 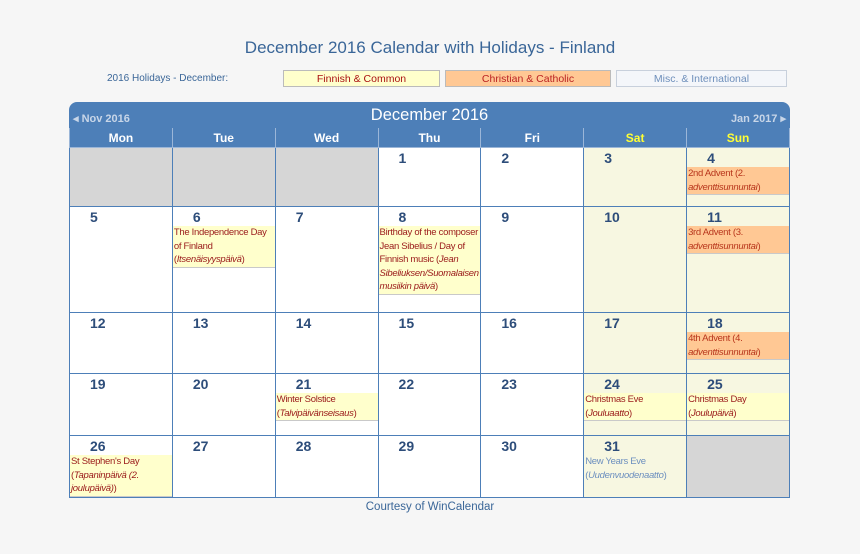 What do you see at coordinates (200, 384) in the screenshot?
I see `day-number: 20` at bounding box center [200, 384].